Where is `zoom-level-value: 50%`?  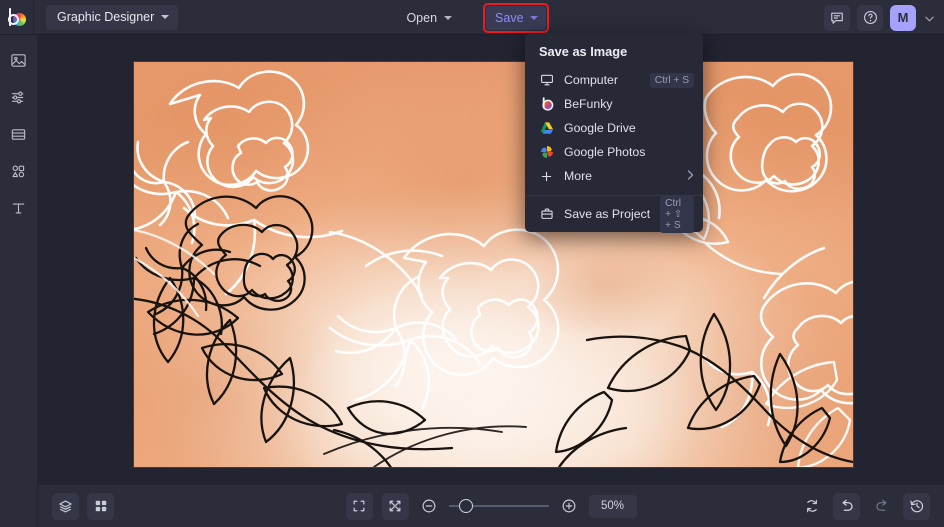
zoom-level-value: 50% is located at coordinates (612, 506).